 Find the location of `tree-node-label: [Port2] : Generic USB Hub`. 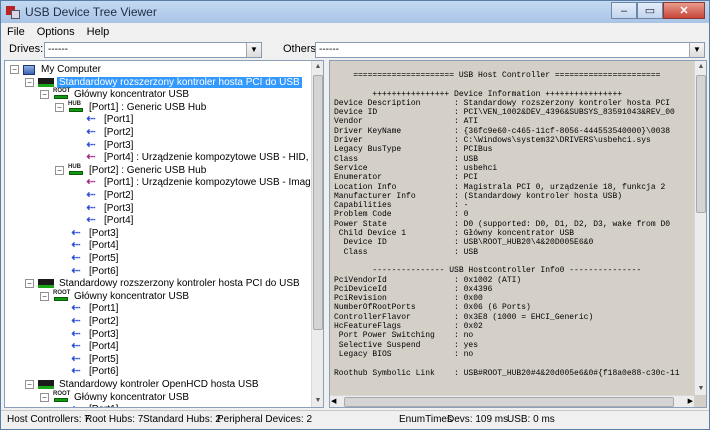

tree-node-label: [Port2] : Generic USB Hub is located at coordinates (147, 170).